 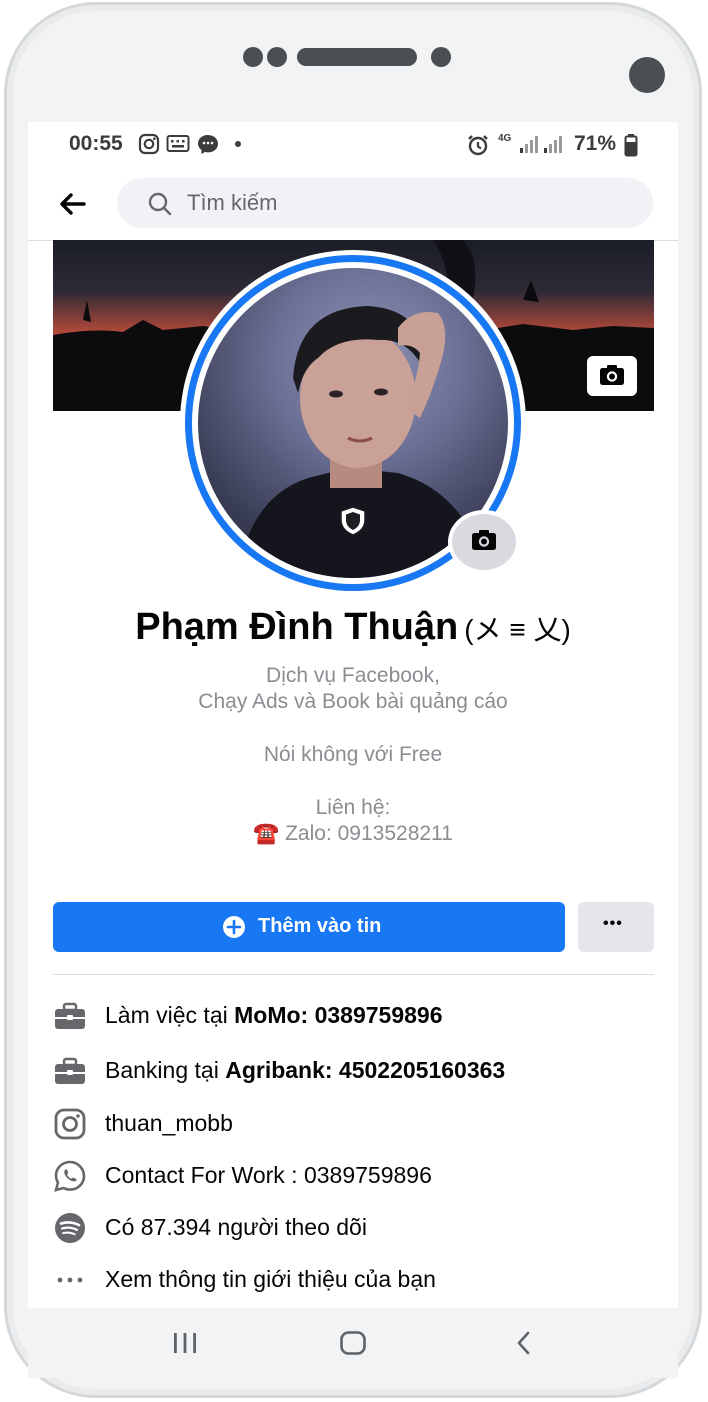 I want to click on info-text: Xem thông tin giới thiệu của bạn, so click(x=270, y=1279).